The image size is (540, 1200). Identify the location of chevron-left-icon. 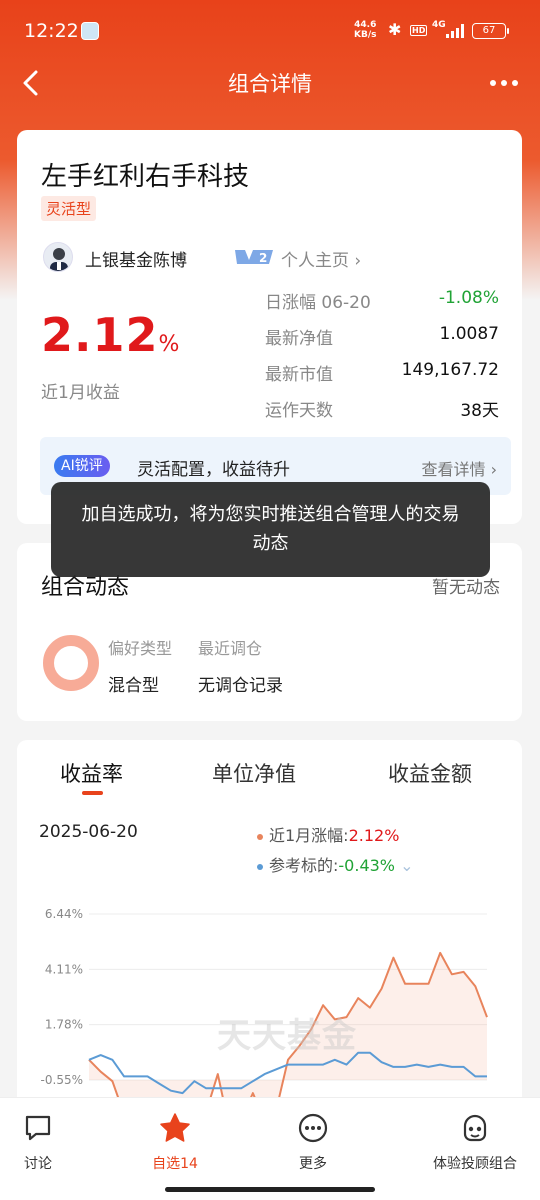
(30, 83).